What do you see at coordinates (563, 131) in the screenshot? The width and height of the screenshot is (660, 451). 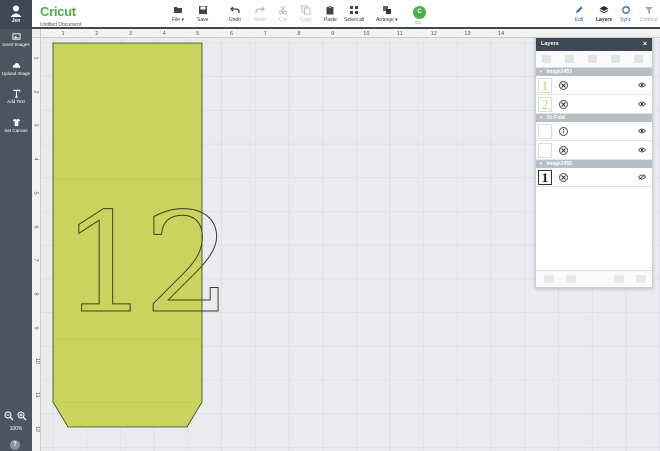 I see `score-operation-icon` at bounding box center [563, 131].